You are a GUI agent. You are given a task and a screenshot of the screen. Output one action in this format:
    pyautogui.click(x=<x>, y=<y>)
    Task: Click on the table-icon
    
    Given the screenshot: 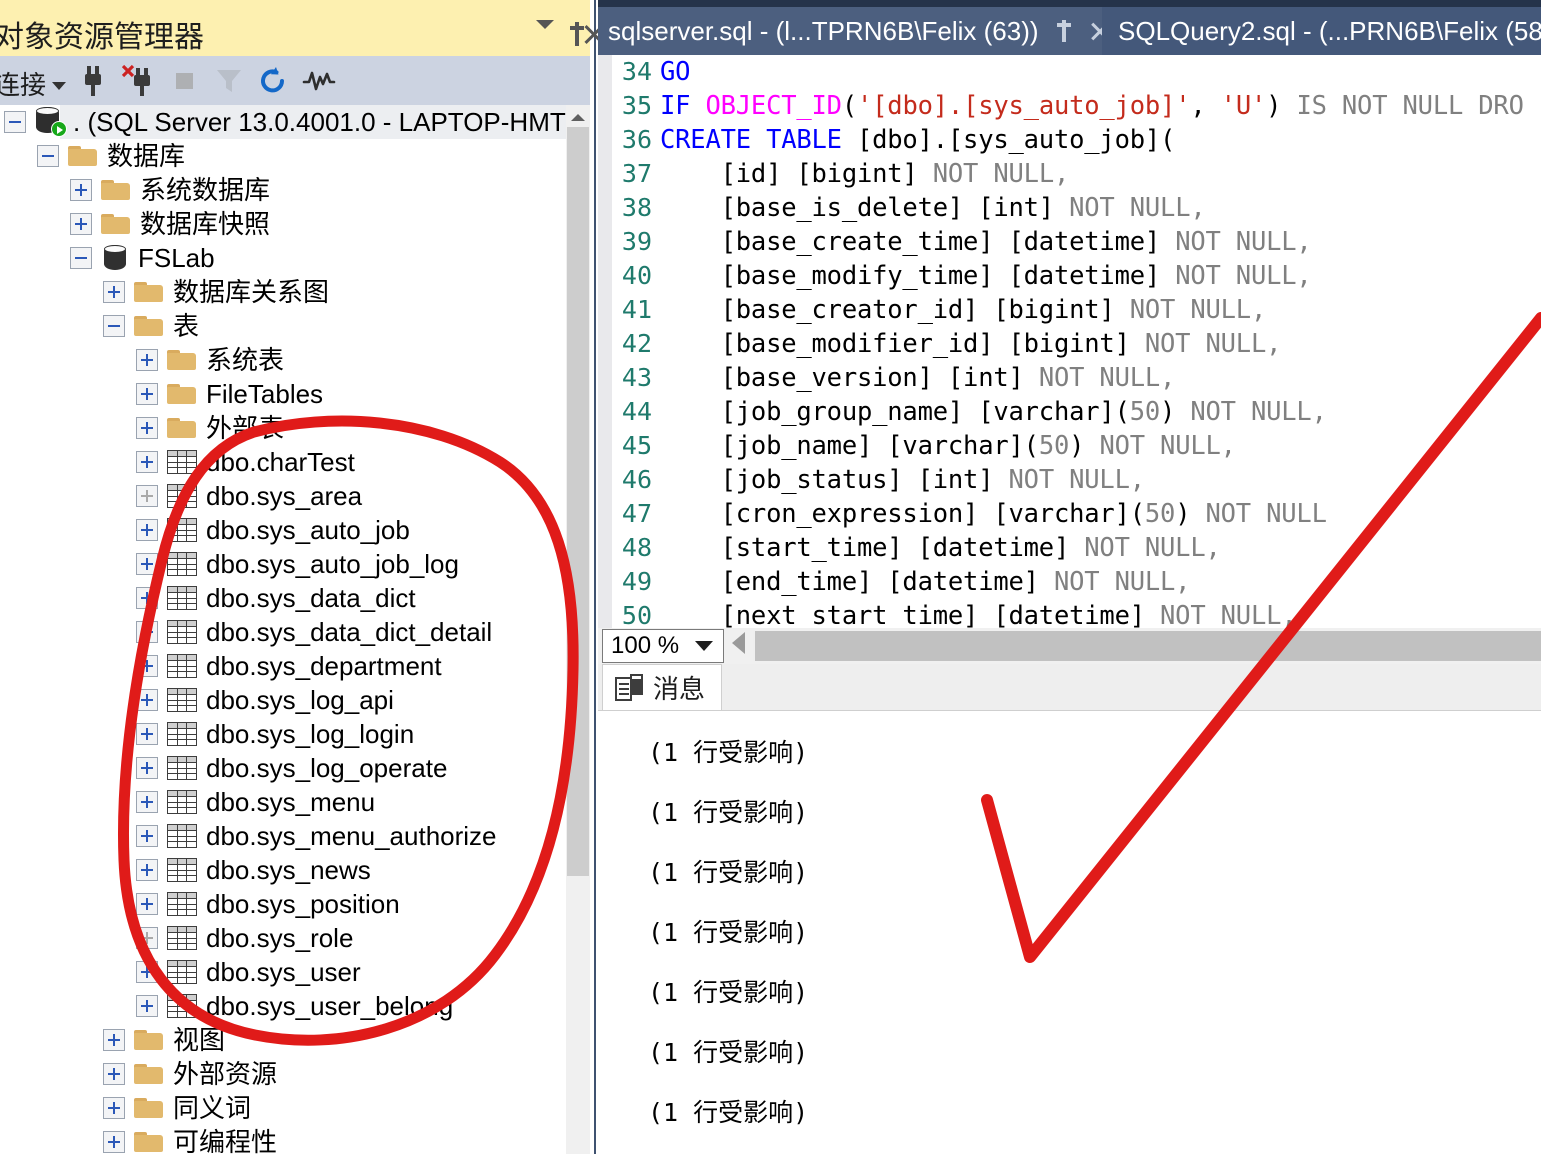 What is the action you would take?
    pyautogui.click(x=182, y=1006)
    